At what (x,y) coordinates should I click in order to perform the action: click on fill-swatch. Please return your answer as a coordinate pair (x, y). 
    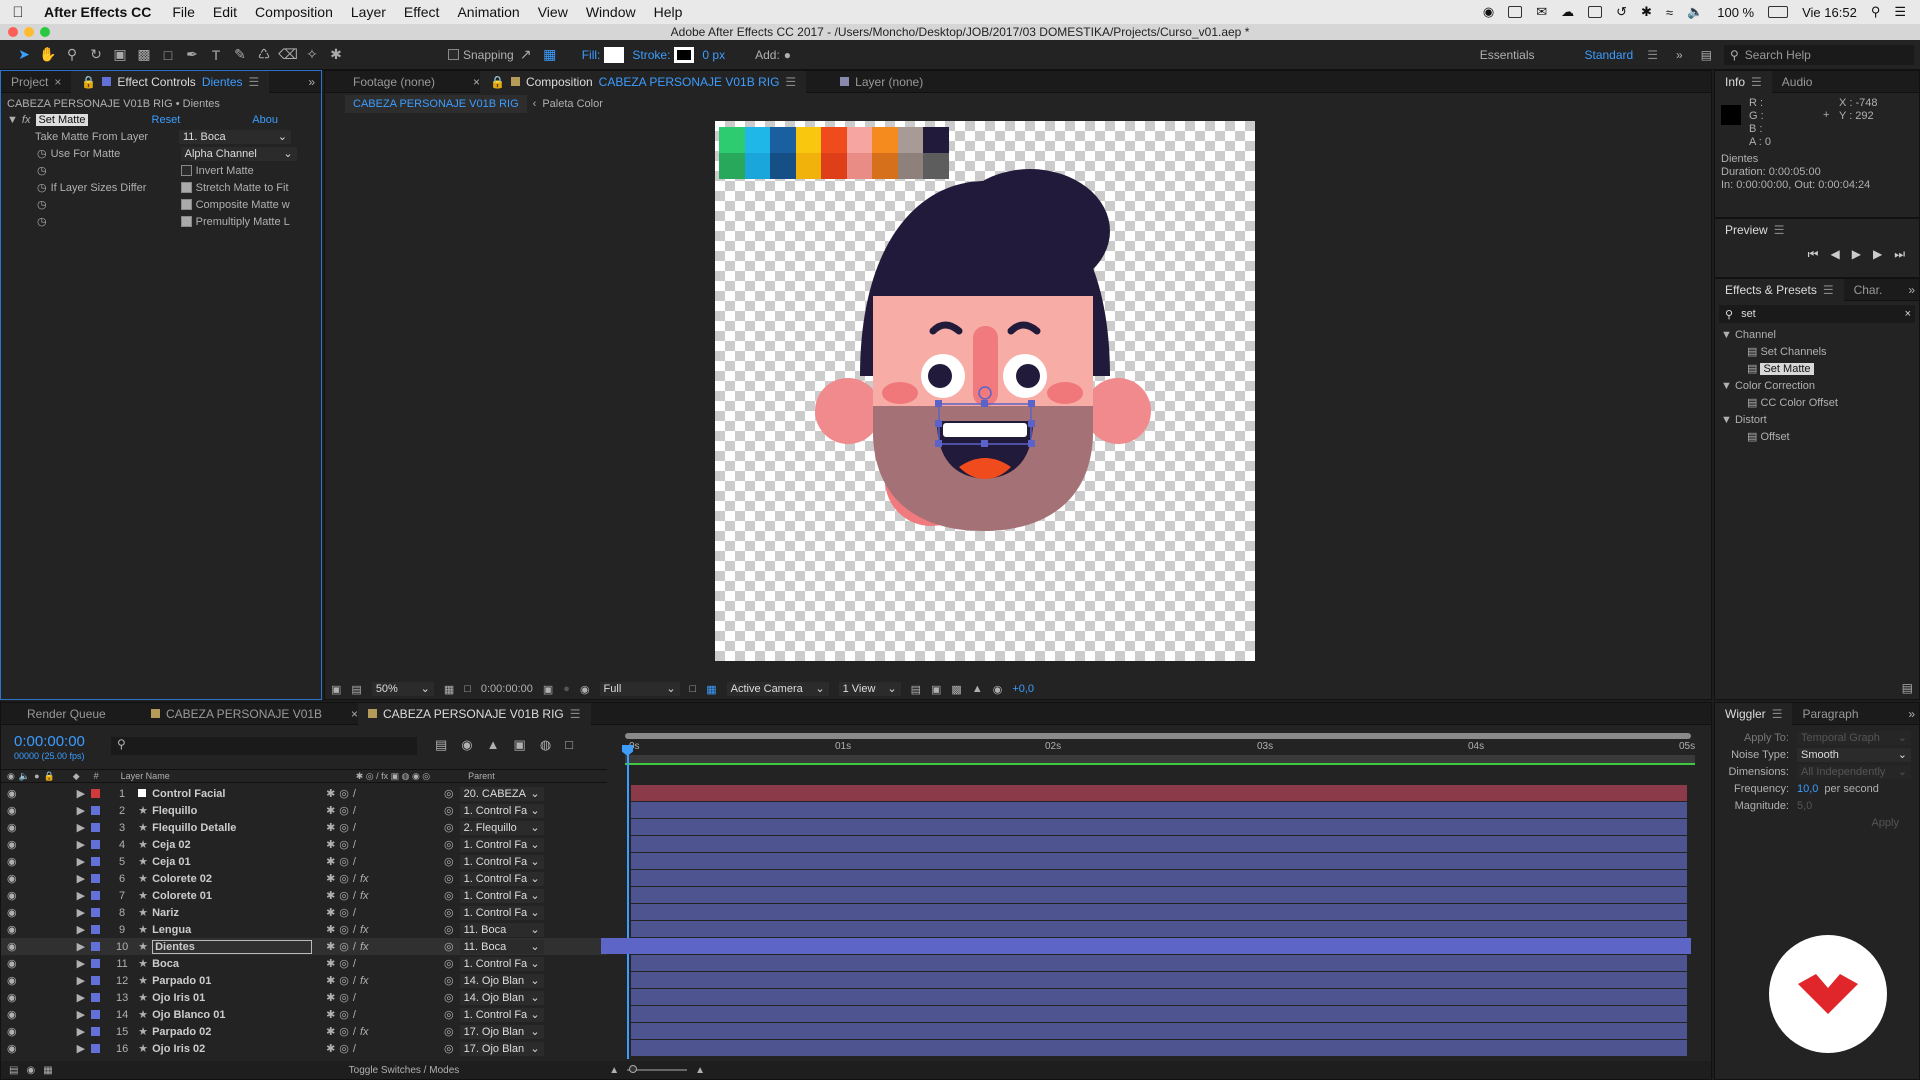
    Looking at the image, I should click on (614, 54).